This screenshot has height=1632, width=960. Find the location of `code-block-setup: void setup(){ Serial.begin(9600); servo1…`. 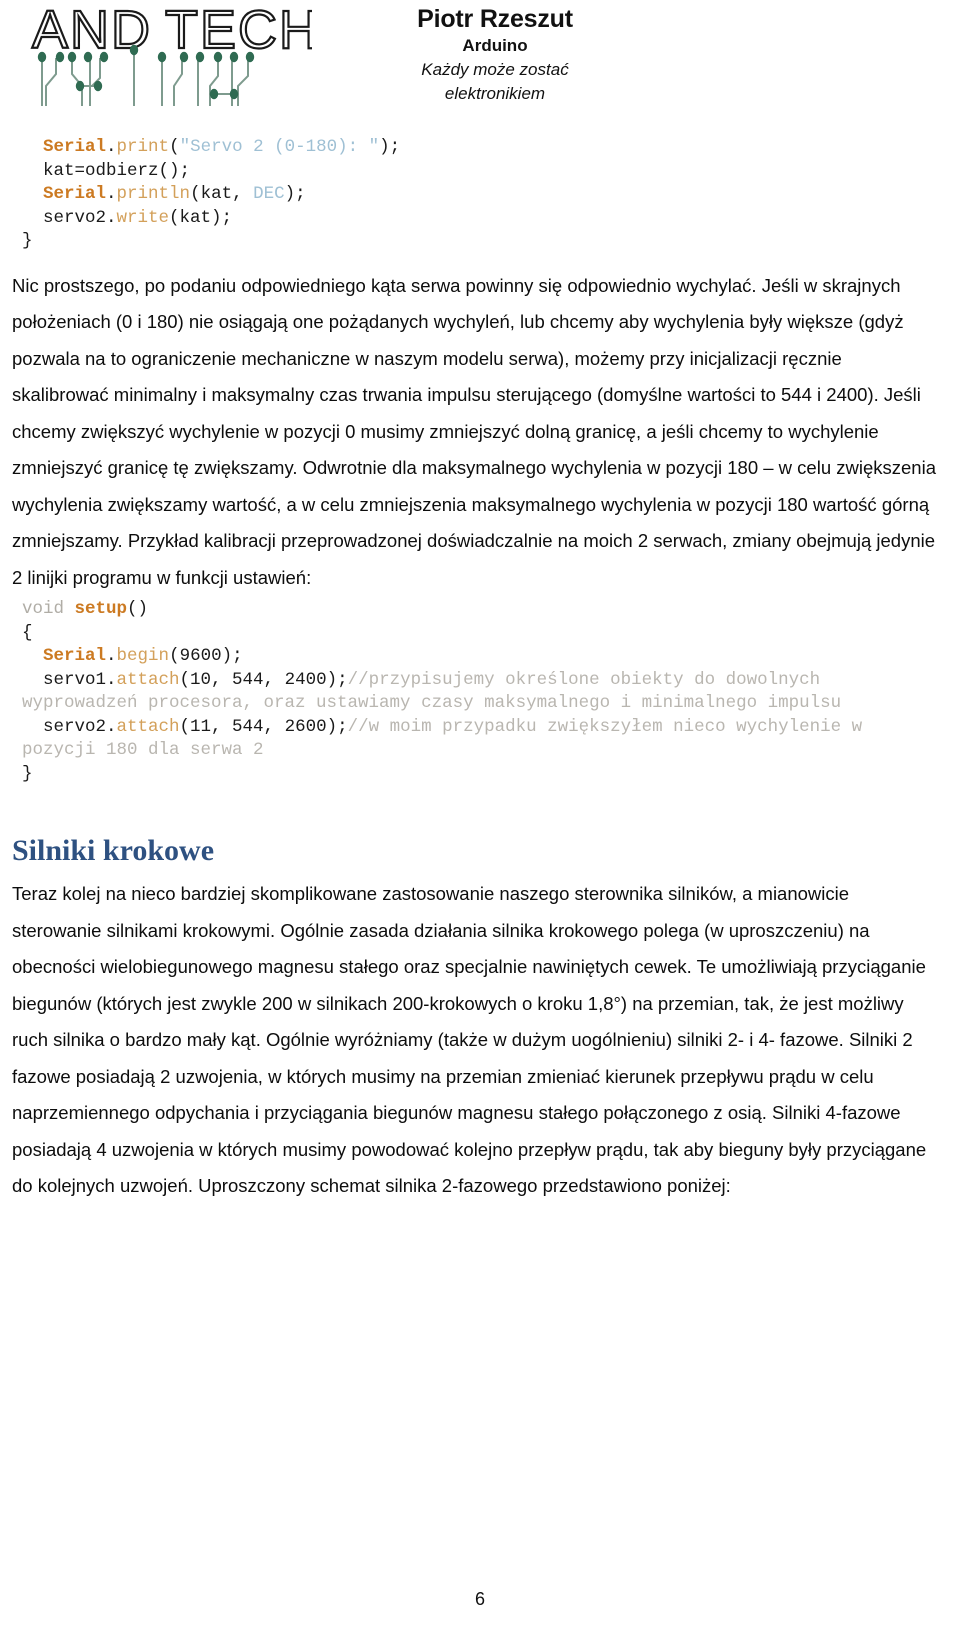

code-block-setup: void setup(){ Serial.begin(9600); servo1… is located at coordinates (480, 692).